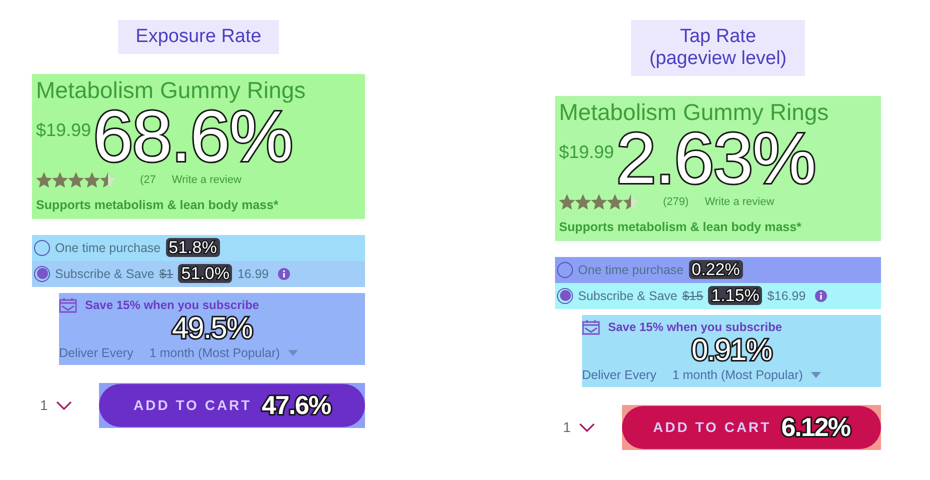  What do you see at coordinates (193, 248) in the screenshot?
I see `rate-value: 51.8%` at bounding box center [193, 248].